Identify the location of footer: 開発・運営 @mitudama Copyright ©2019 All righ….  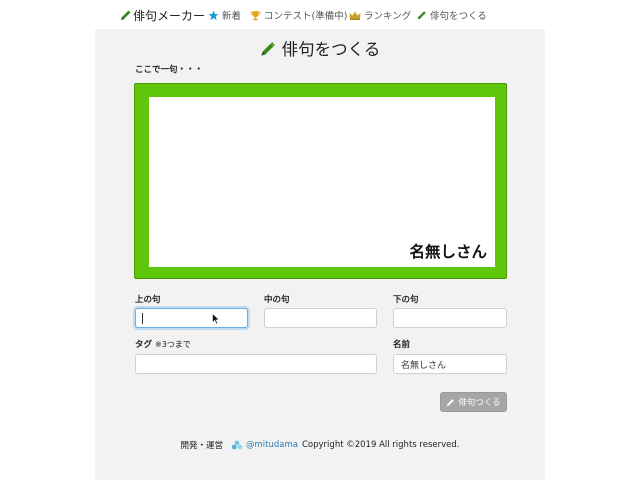
(320, 445).